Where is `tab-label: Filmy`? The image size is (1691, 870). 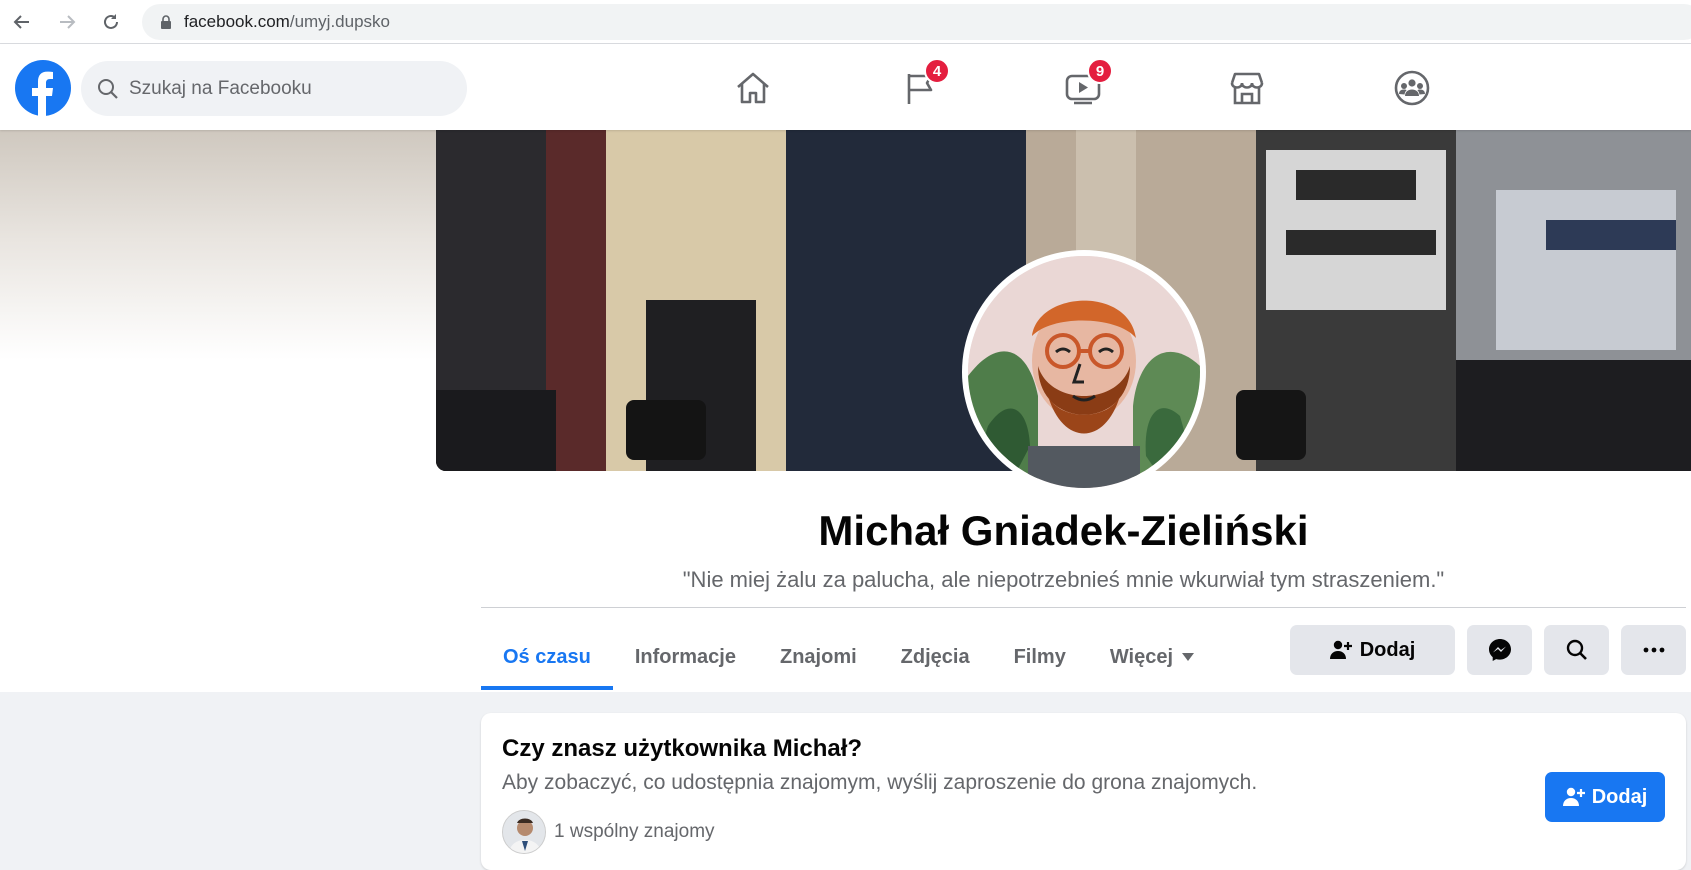
tab-label: Filmy is located at coordinates (1039, 656).